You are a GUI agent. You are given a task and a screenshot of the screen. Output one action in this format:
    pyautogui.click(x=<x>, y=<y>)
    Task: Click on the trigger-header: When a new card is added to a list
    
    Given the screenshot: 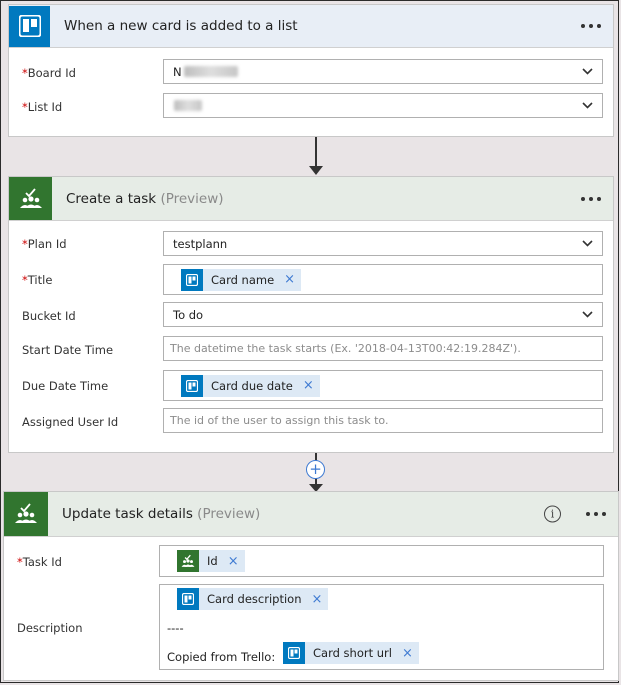 What is the action you would take?
    pyautogui.click(x=311, y=26)
    